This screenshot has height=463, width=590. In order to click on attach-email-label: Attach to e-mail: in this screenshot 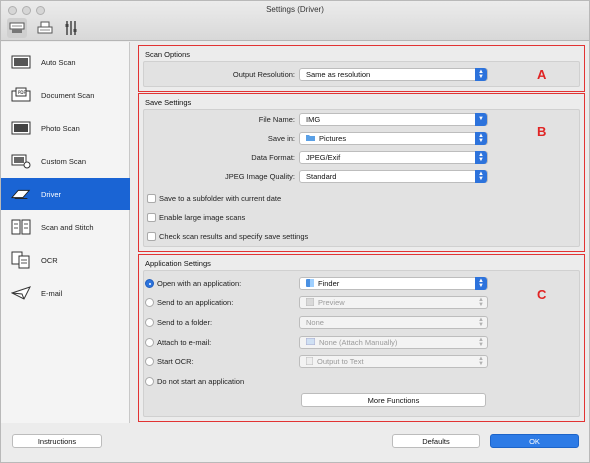, I will do `click(184, 342)`.